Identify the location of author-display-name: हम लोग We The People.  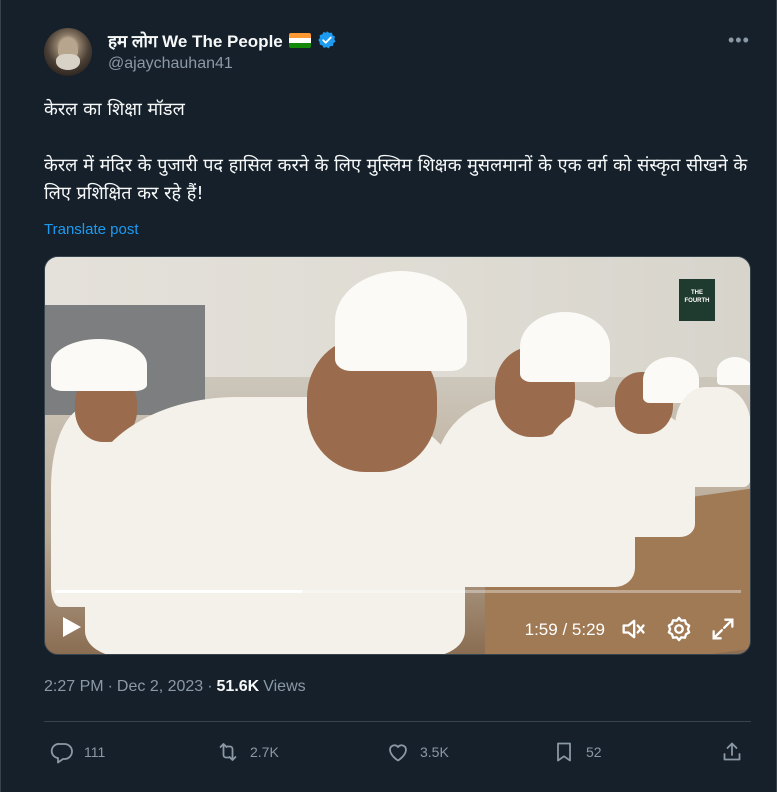
(195, 40).